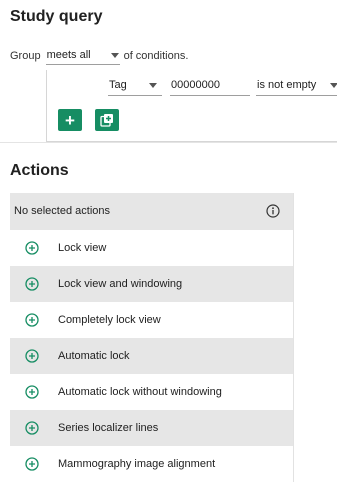  Describe the element at coordinates (273, 211) in the screenshot. I see `info-icon` at that location.